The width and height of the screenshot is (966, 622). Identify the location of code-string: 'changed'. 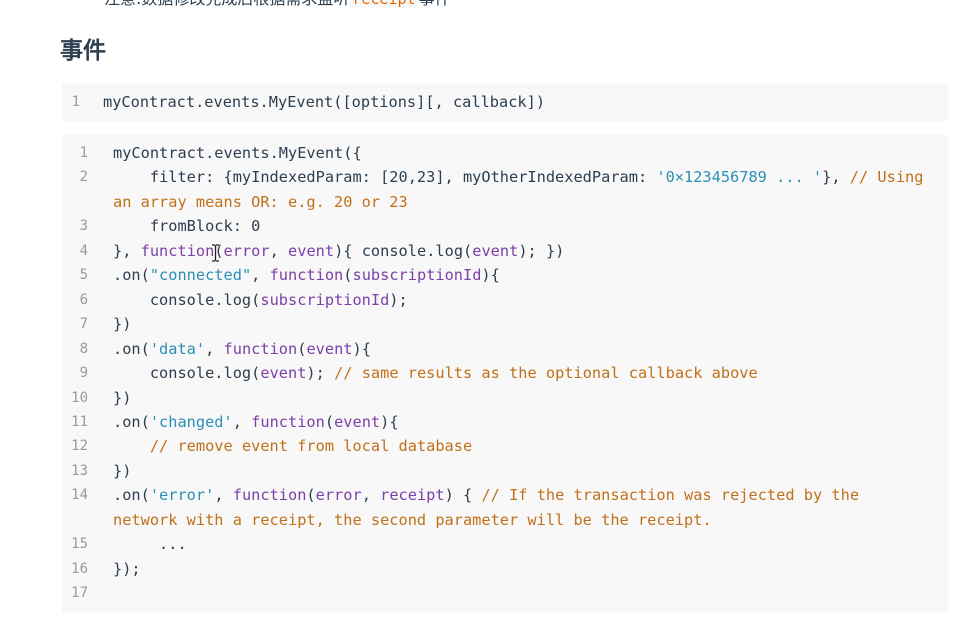
(191, 421).